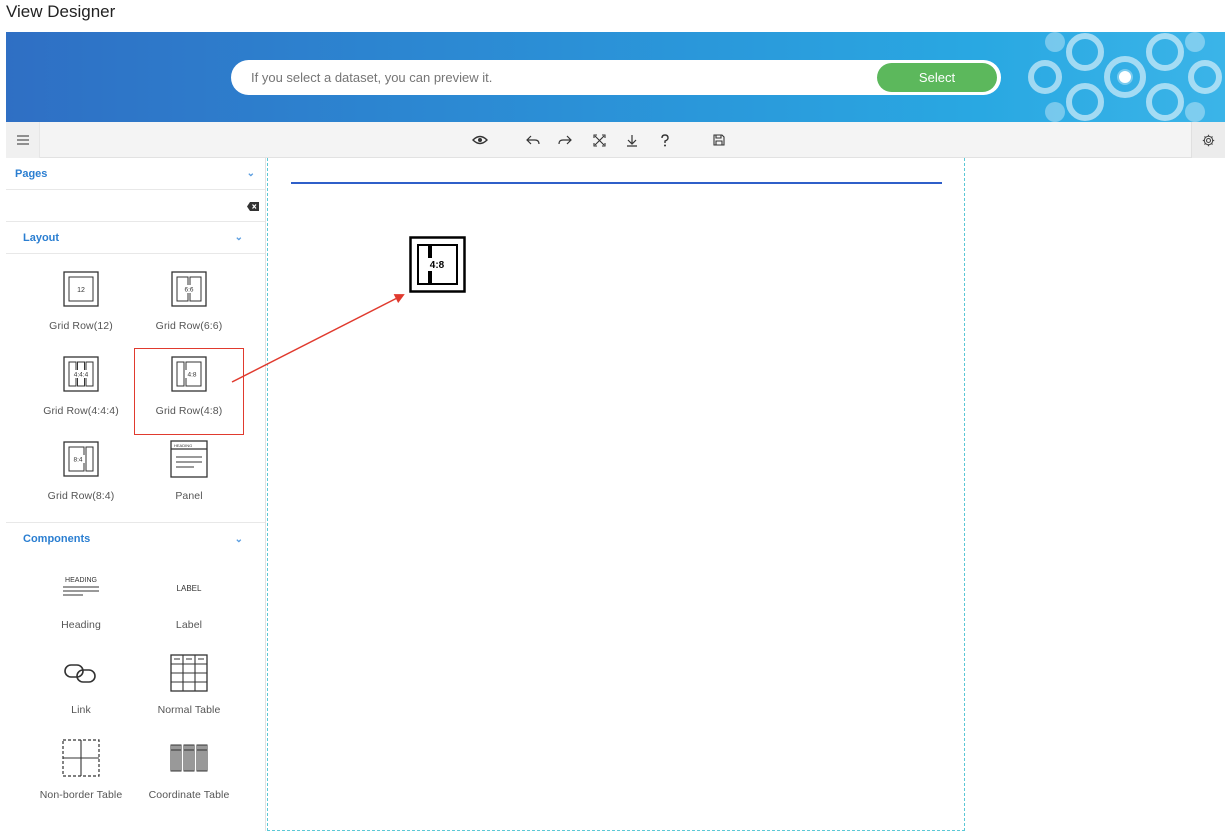 This screenshot has height=831, width=1231. I want to click on save-icon, so click(719, 140).